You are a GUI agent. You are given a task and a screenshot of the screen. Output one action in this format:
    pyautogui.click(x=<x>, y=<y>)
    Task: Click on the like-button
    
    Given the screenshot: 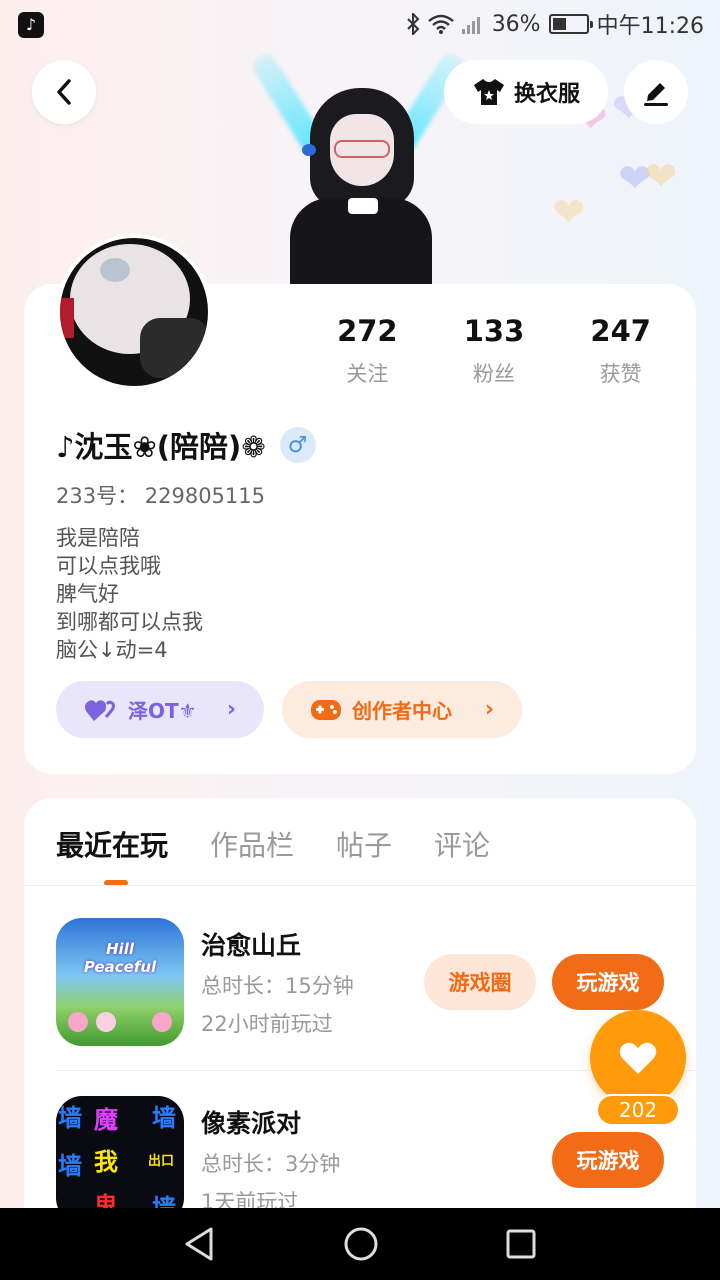 What is the action you would take?
    pyautogui.click(x=638, y=1058)
    